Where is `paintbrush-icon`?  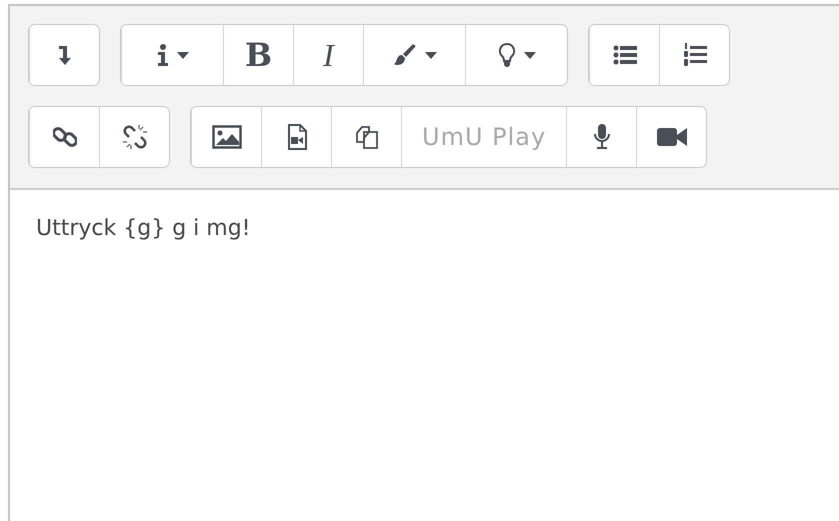
paintbrush-icon is located at coordinates (404, 55).